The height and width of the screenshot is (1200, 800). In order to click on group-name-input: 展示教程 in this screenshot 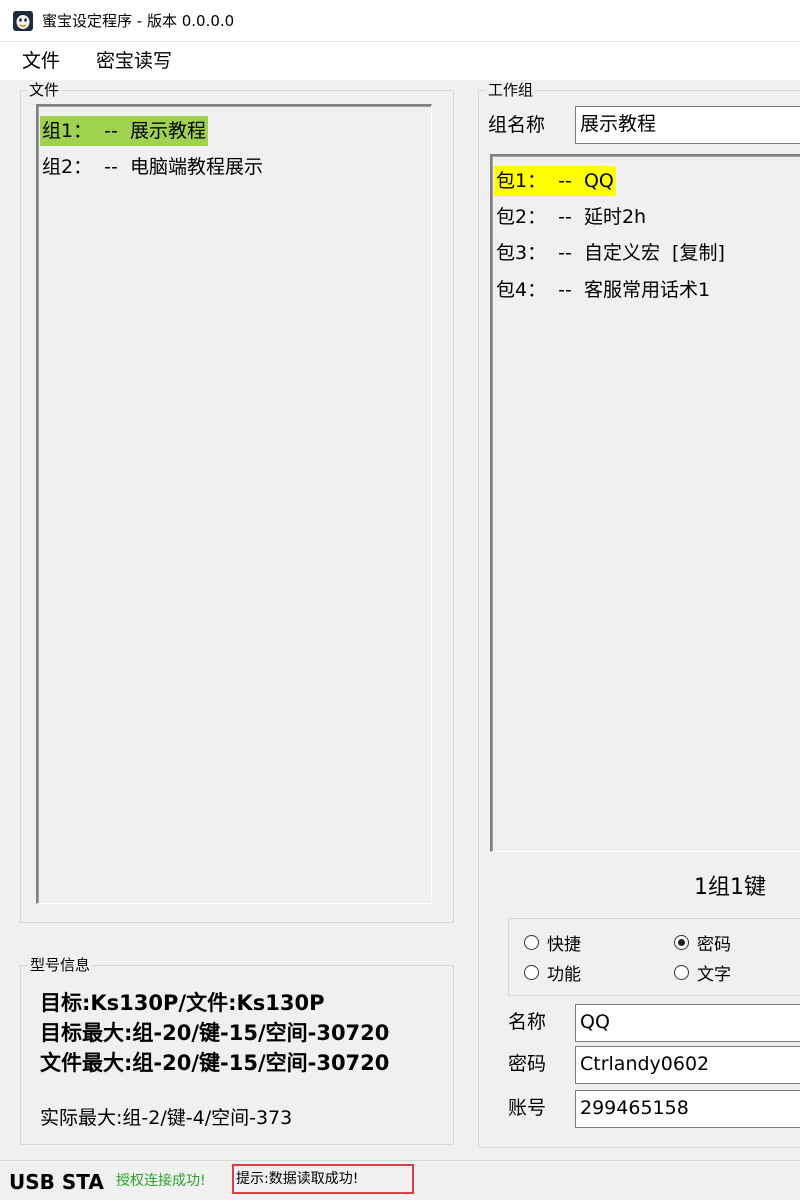, I will do `click(687, 125)`.